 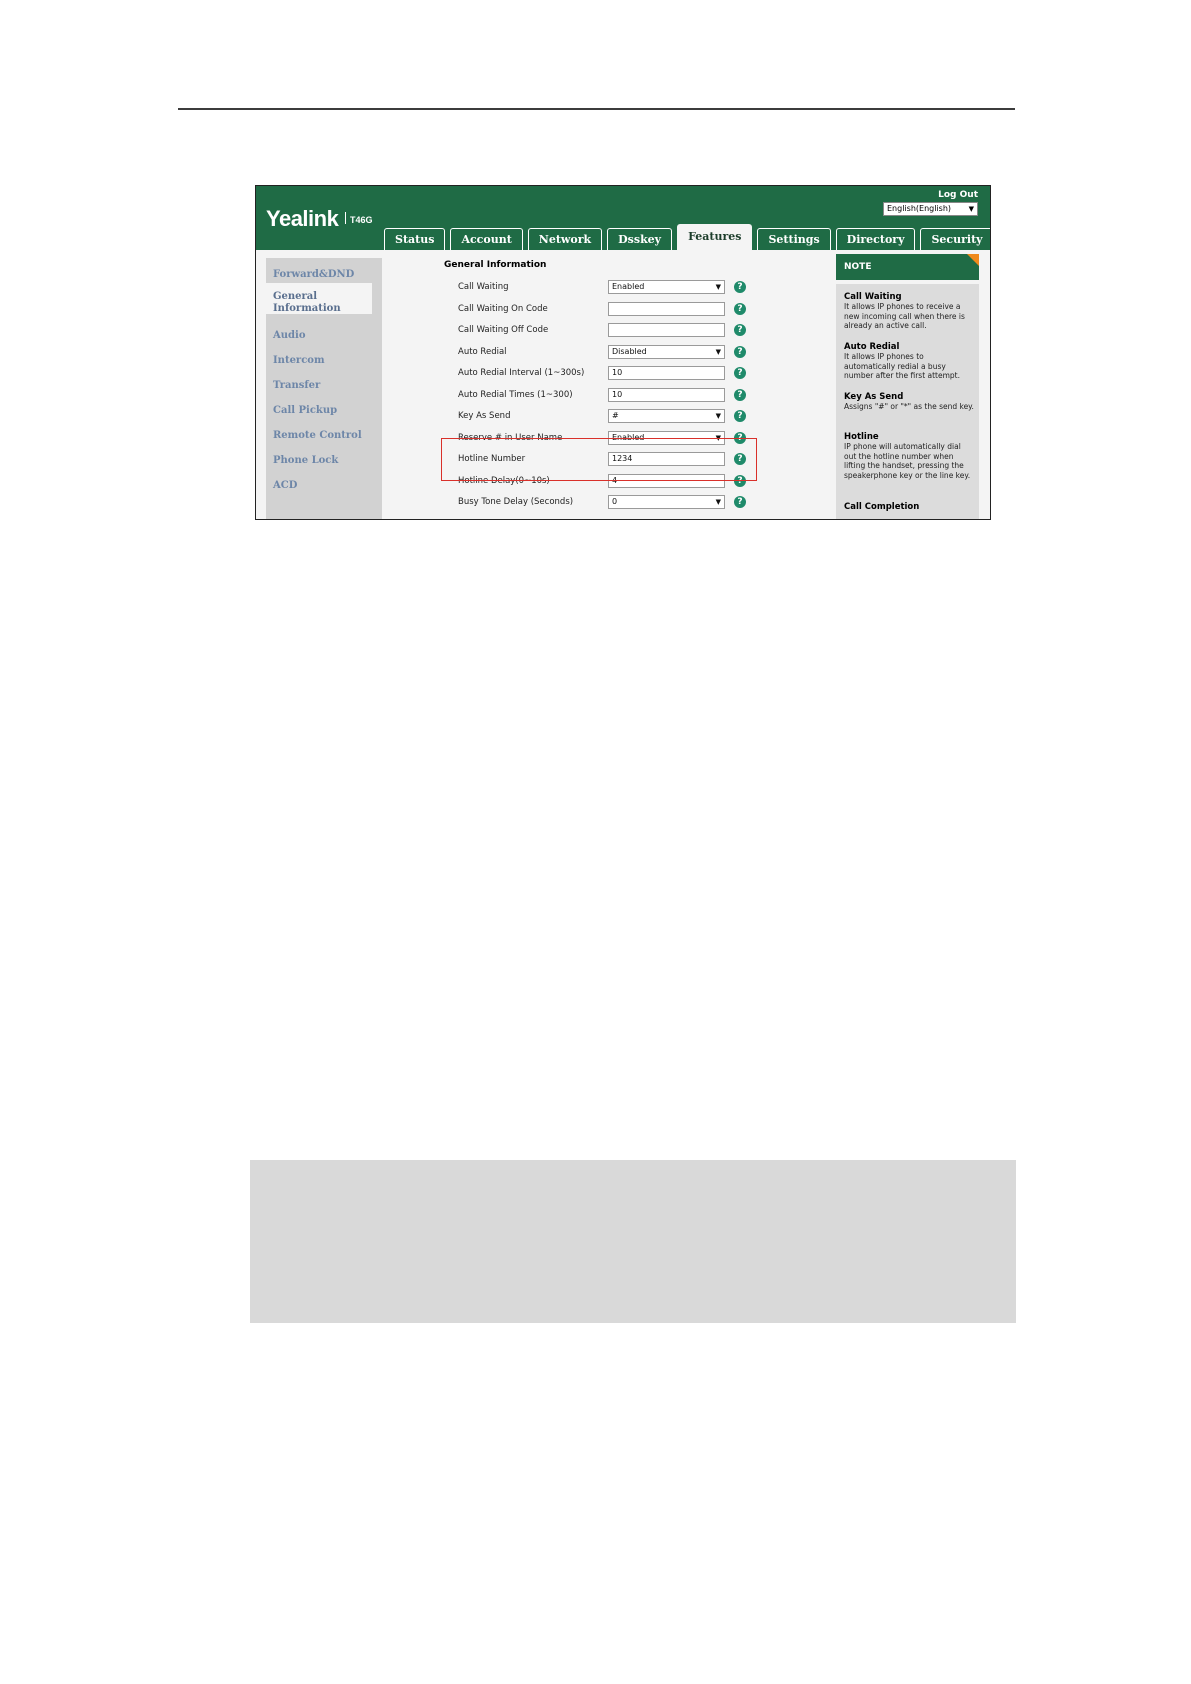 What do you see at coordinates (495, 265) in the screenshot?
I see `section-title: General Information` at bounding box center [495, 265].